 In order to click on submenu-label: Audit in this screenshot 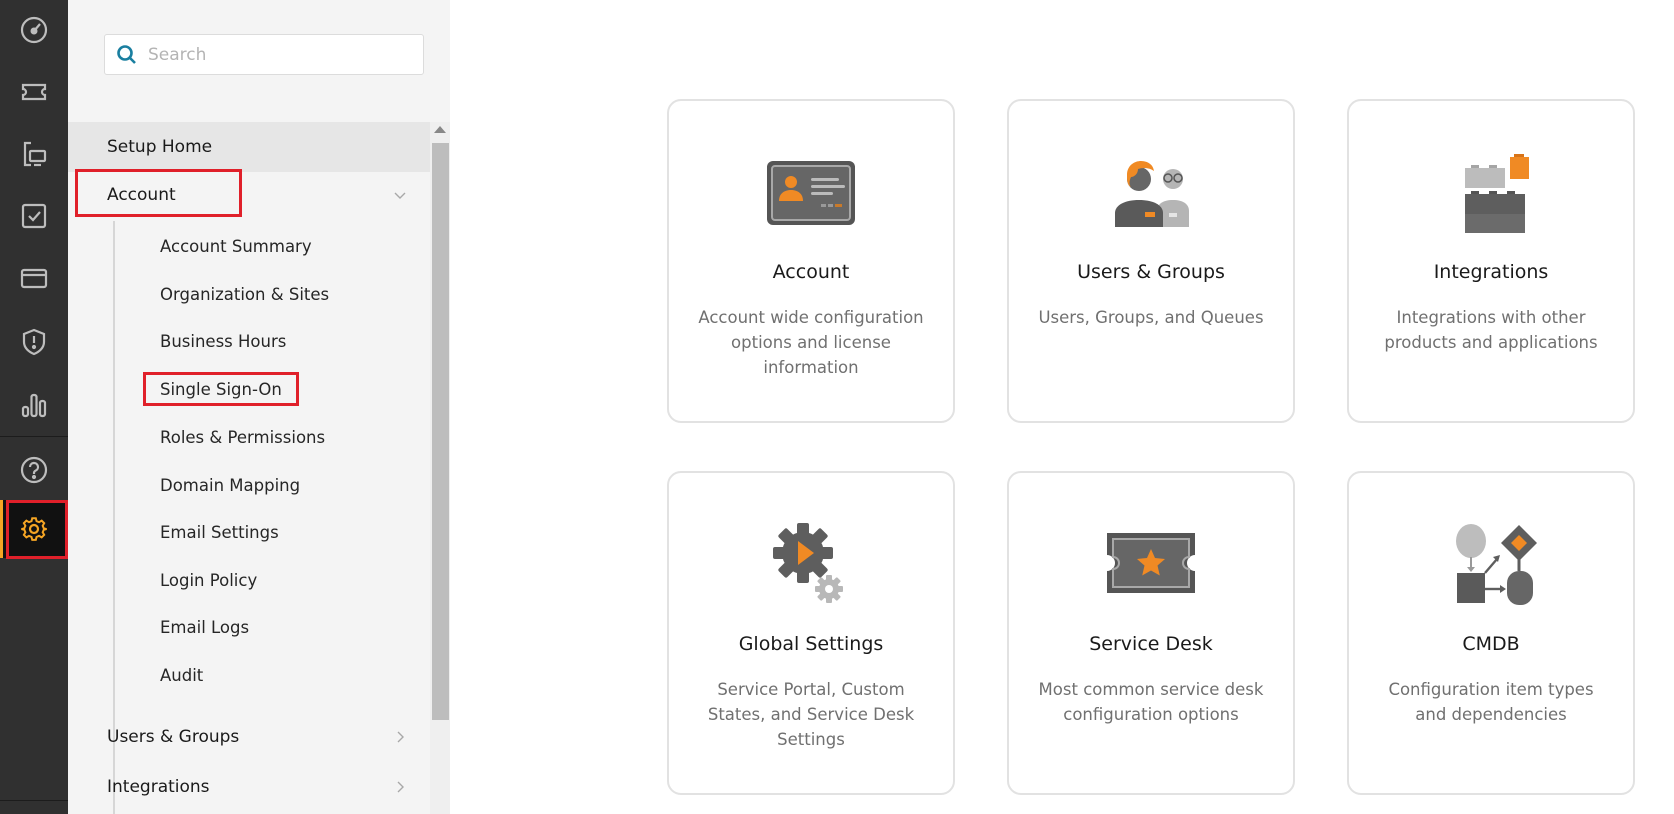, I will do `click(182, 675)`.